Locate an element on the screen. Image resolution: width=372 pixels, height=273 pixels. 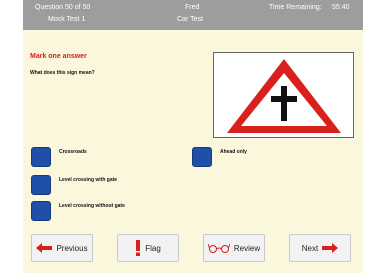
test-name: Mock Test 1 is located at coordinates (67, 19).